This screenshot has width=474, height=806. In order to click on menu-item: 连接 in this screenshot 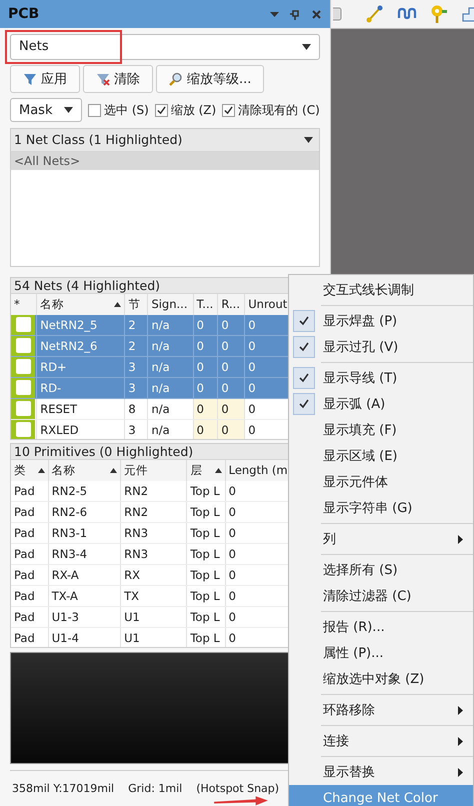, I will do `click(381, 741)`.